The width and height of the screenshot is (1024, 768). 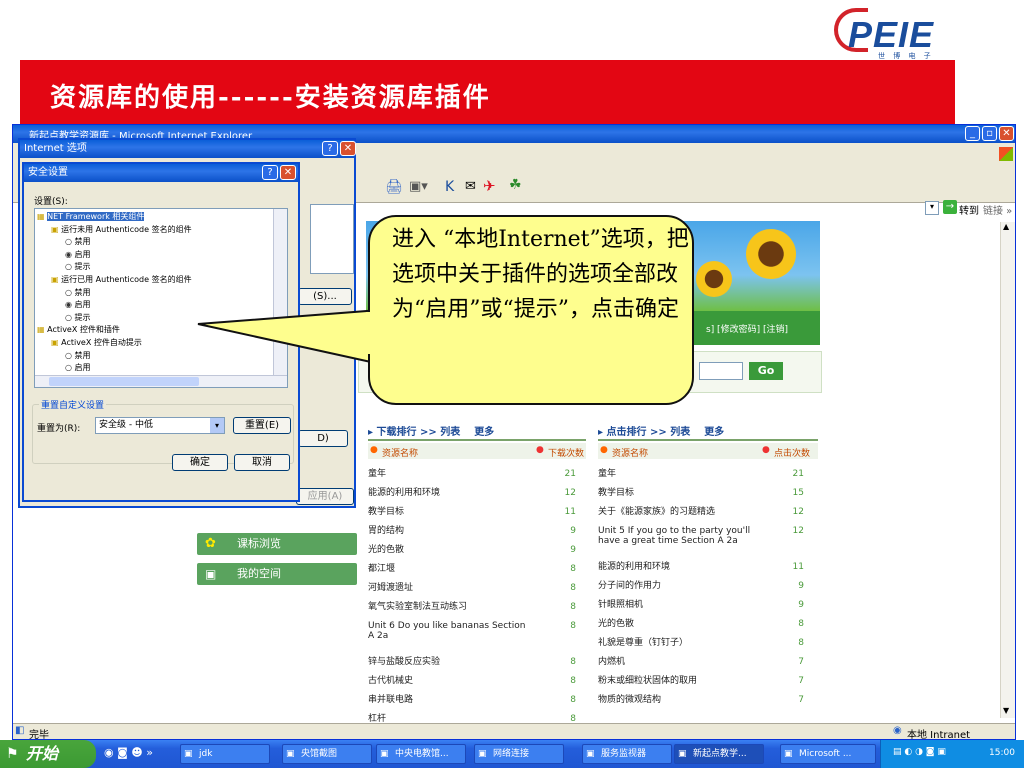 I want to click on resource-name: 都江堰, so click(x=448, y=569).